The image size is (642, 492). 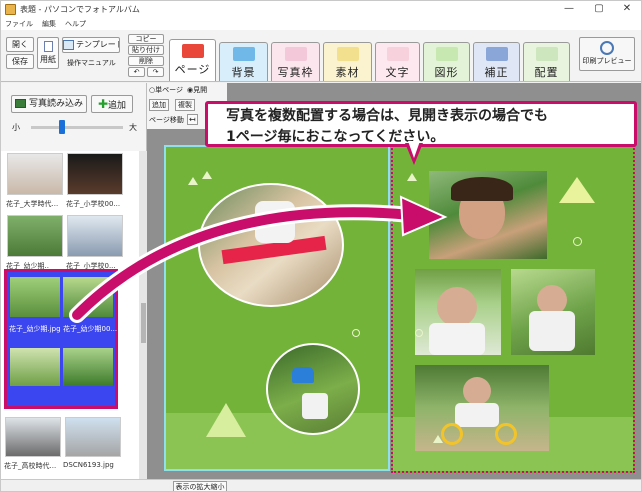 What do you see at coordinates (321, 485) in the screenshot?
I see `status-bar: 表示の拡大縮小` at bounding box center [321, 485].